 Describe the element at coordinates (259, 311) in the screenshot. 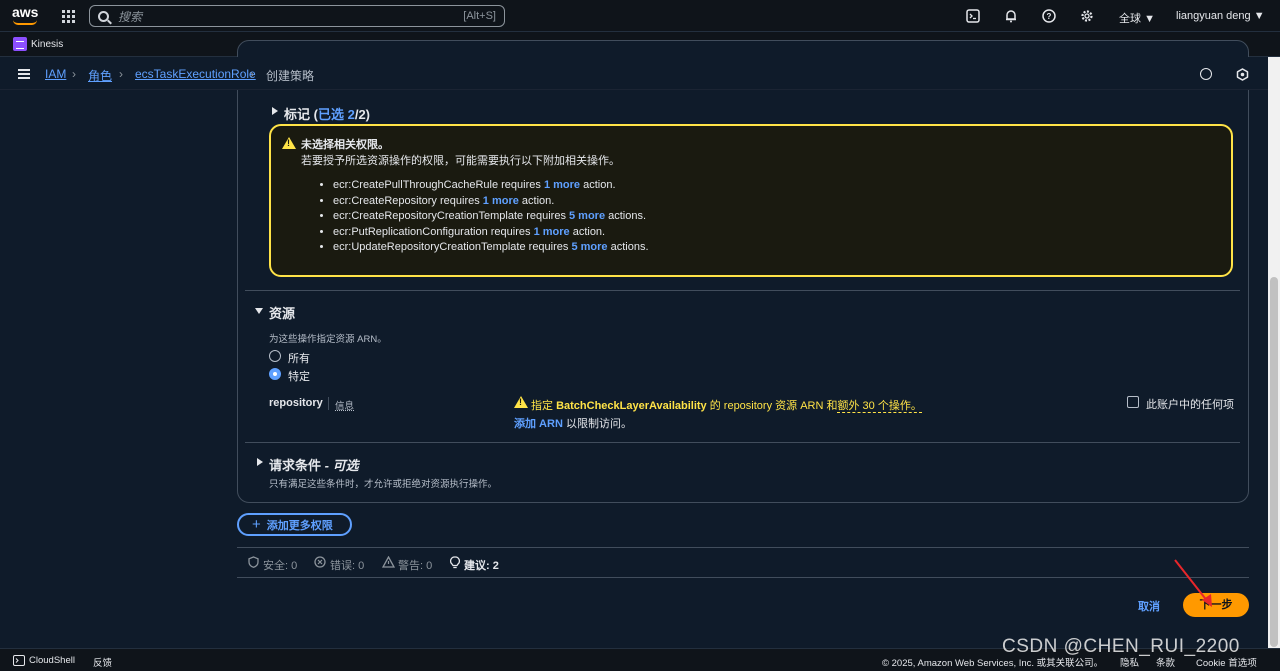

I see `collapse-caret-icon` at that location.